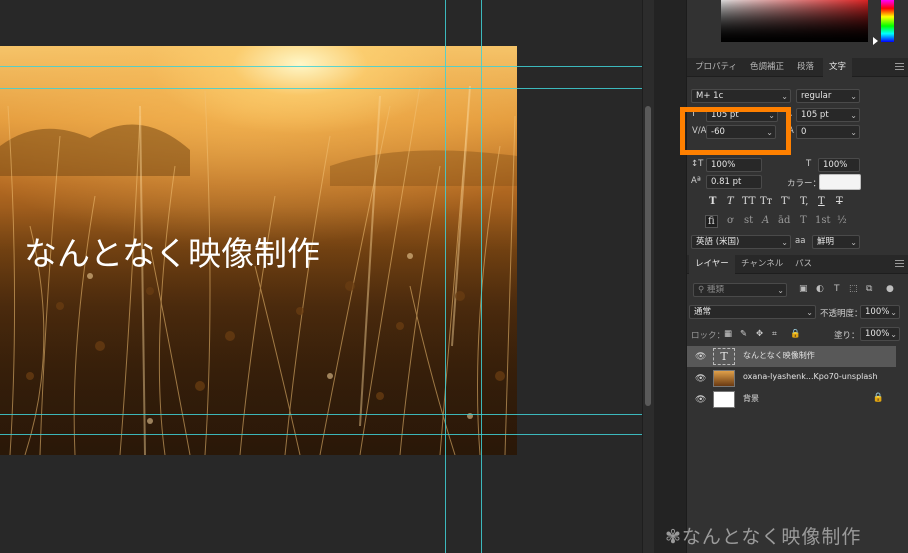  I want to click on text-color-swatch, so click(840, 182).